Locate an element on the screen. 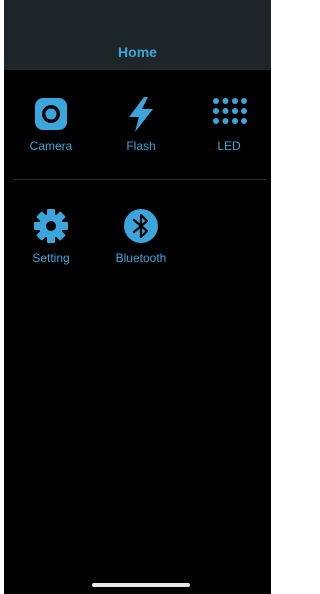  led-label: LED is located at coordinates (229, 146).